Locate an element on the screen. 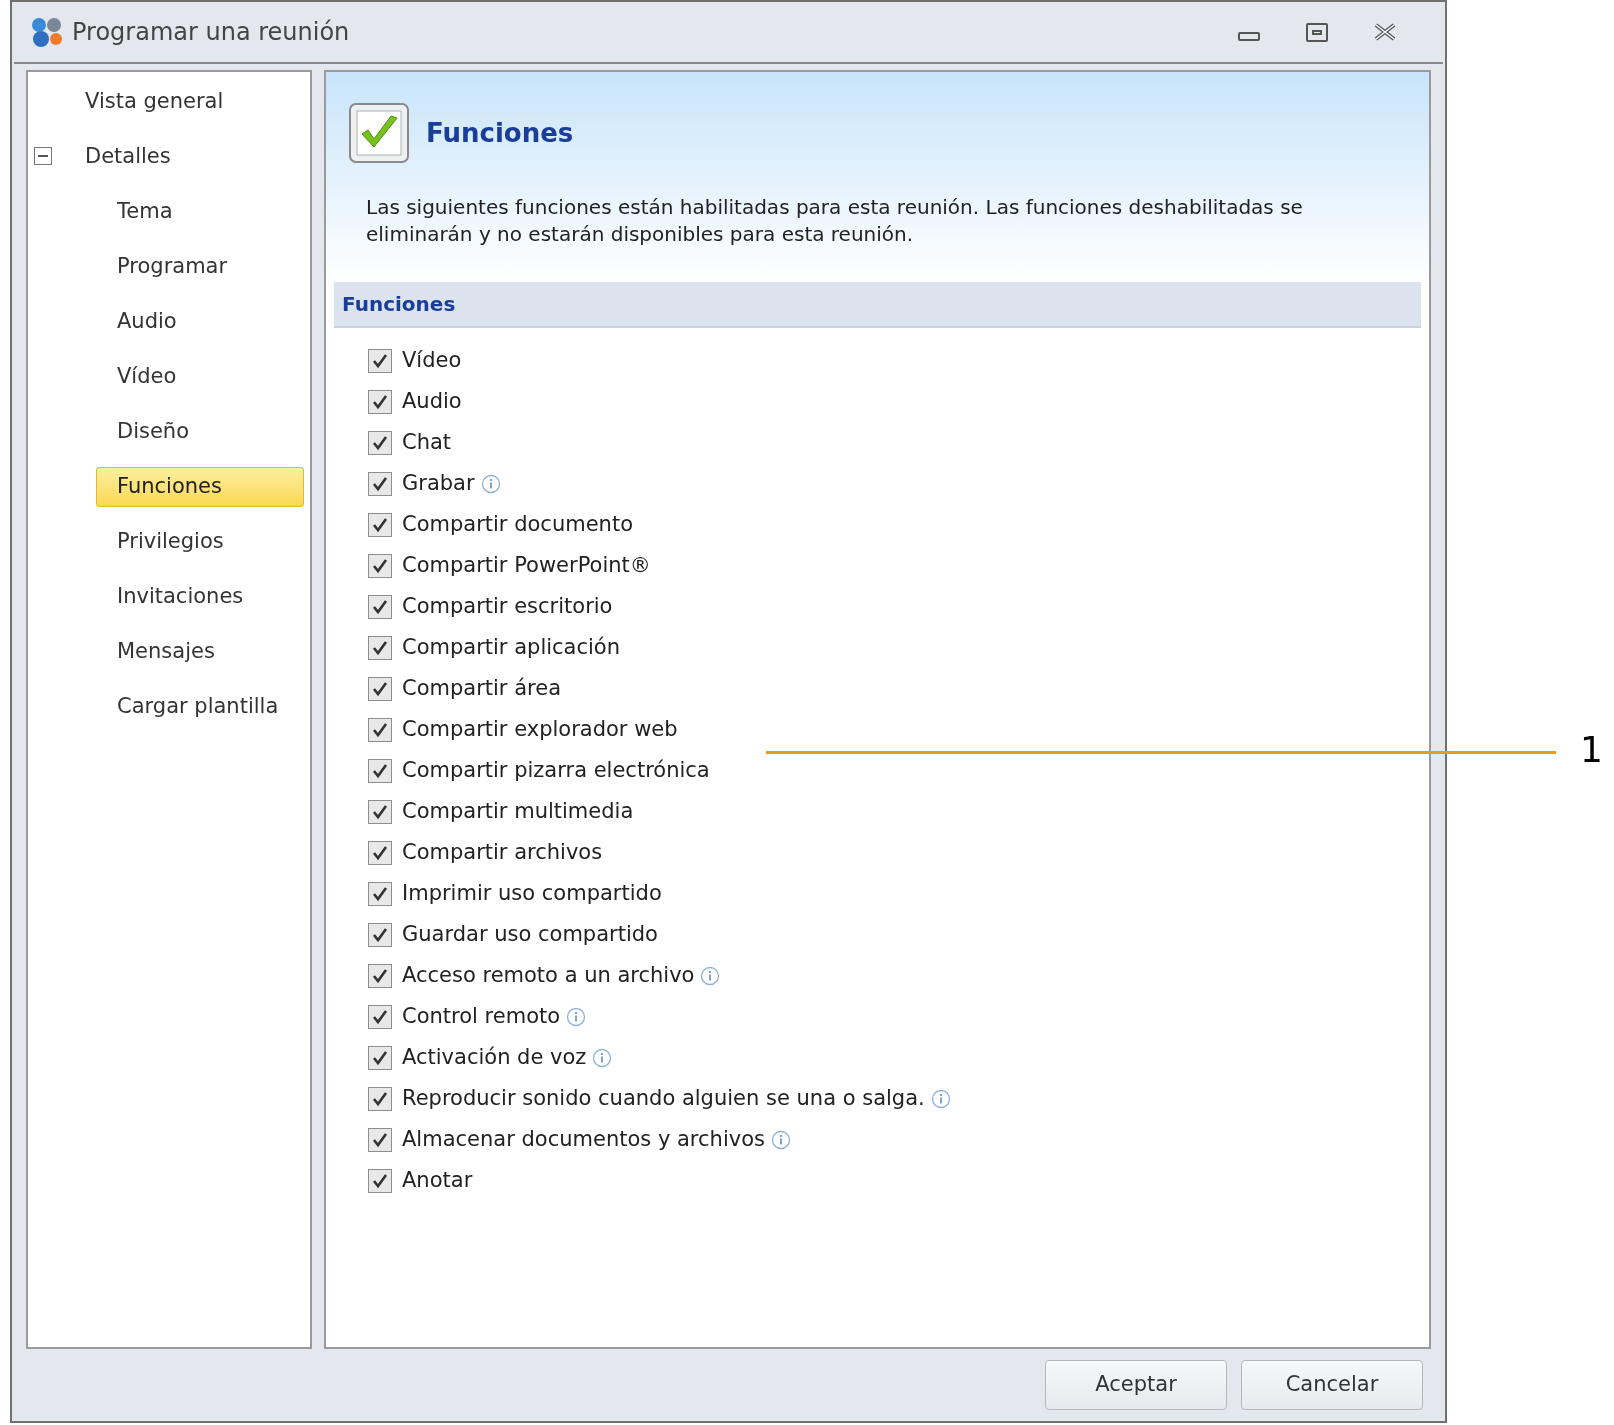 The width and height of the screenshot is (1614, 1425). sidebar-item: Audio is located at coordinates (200, 322).